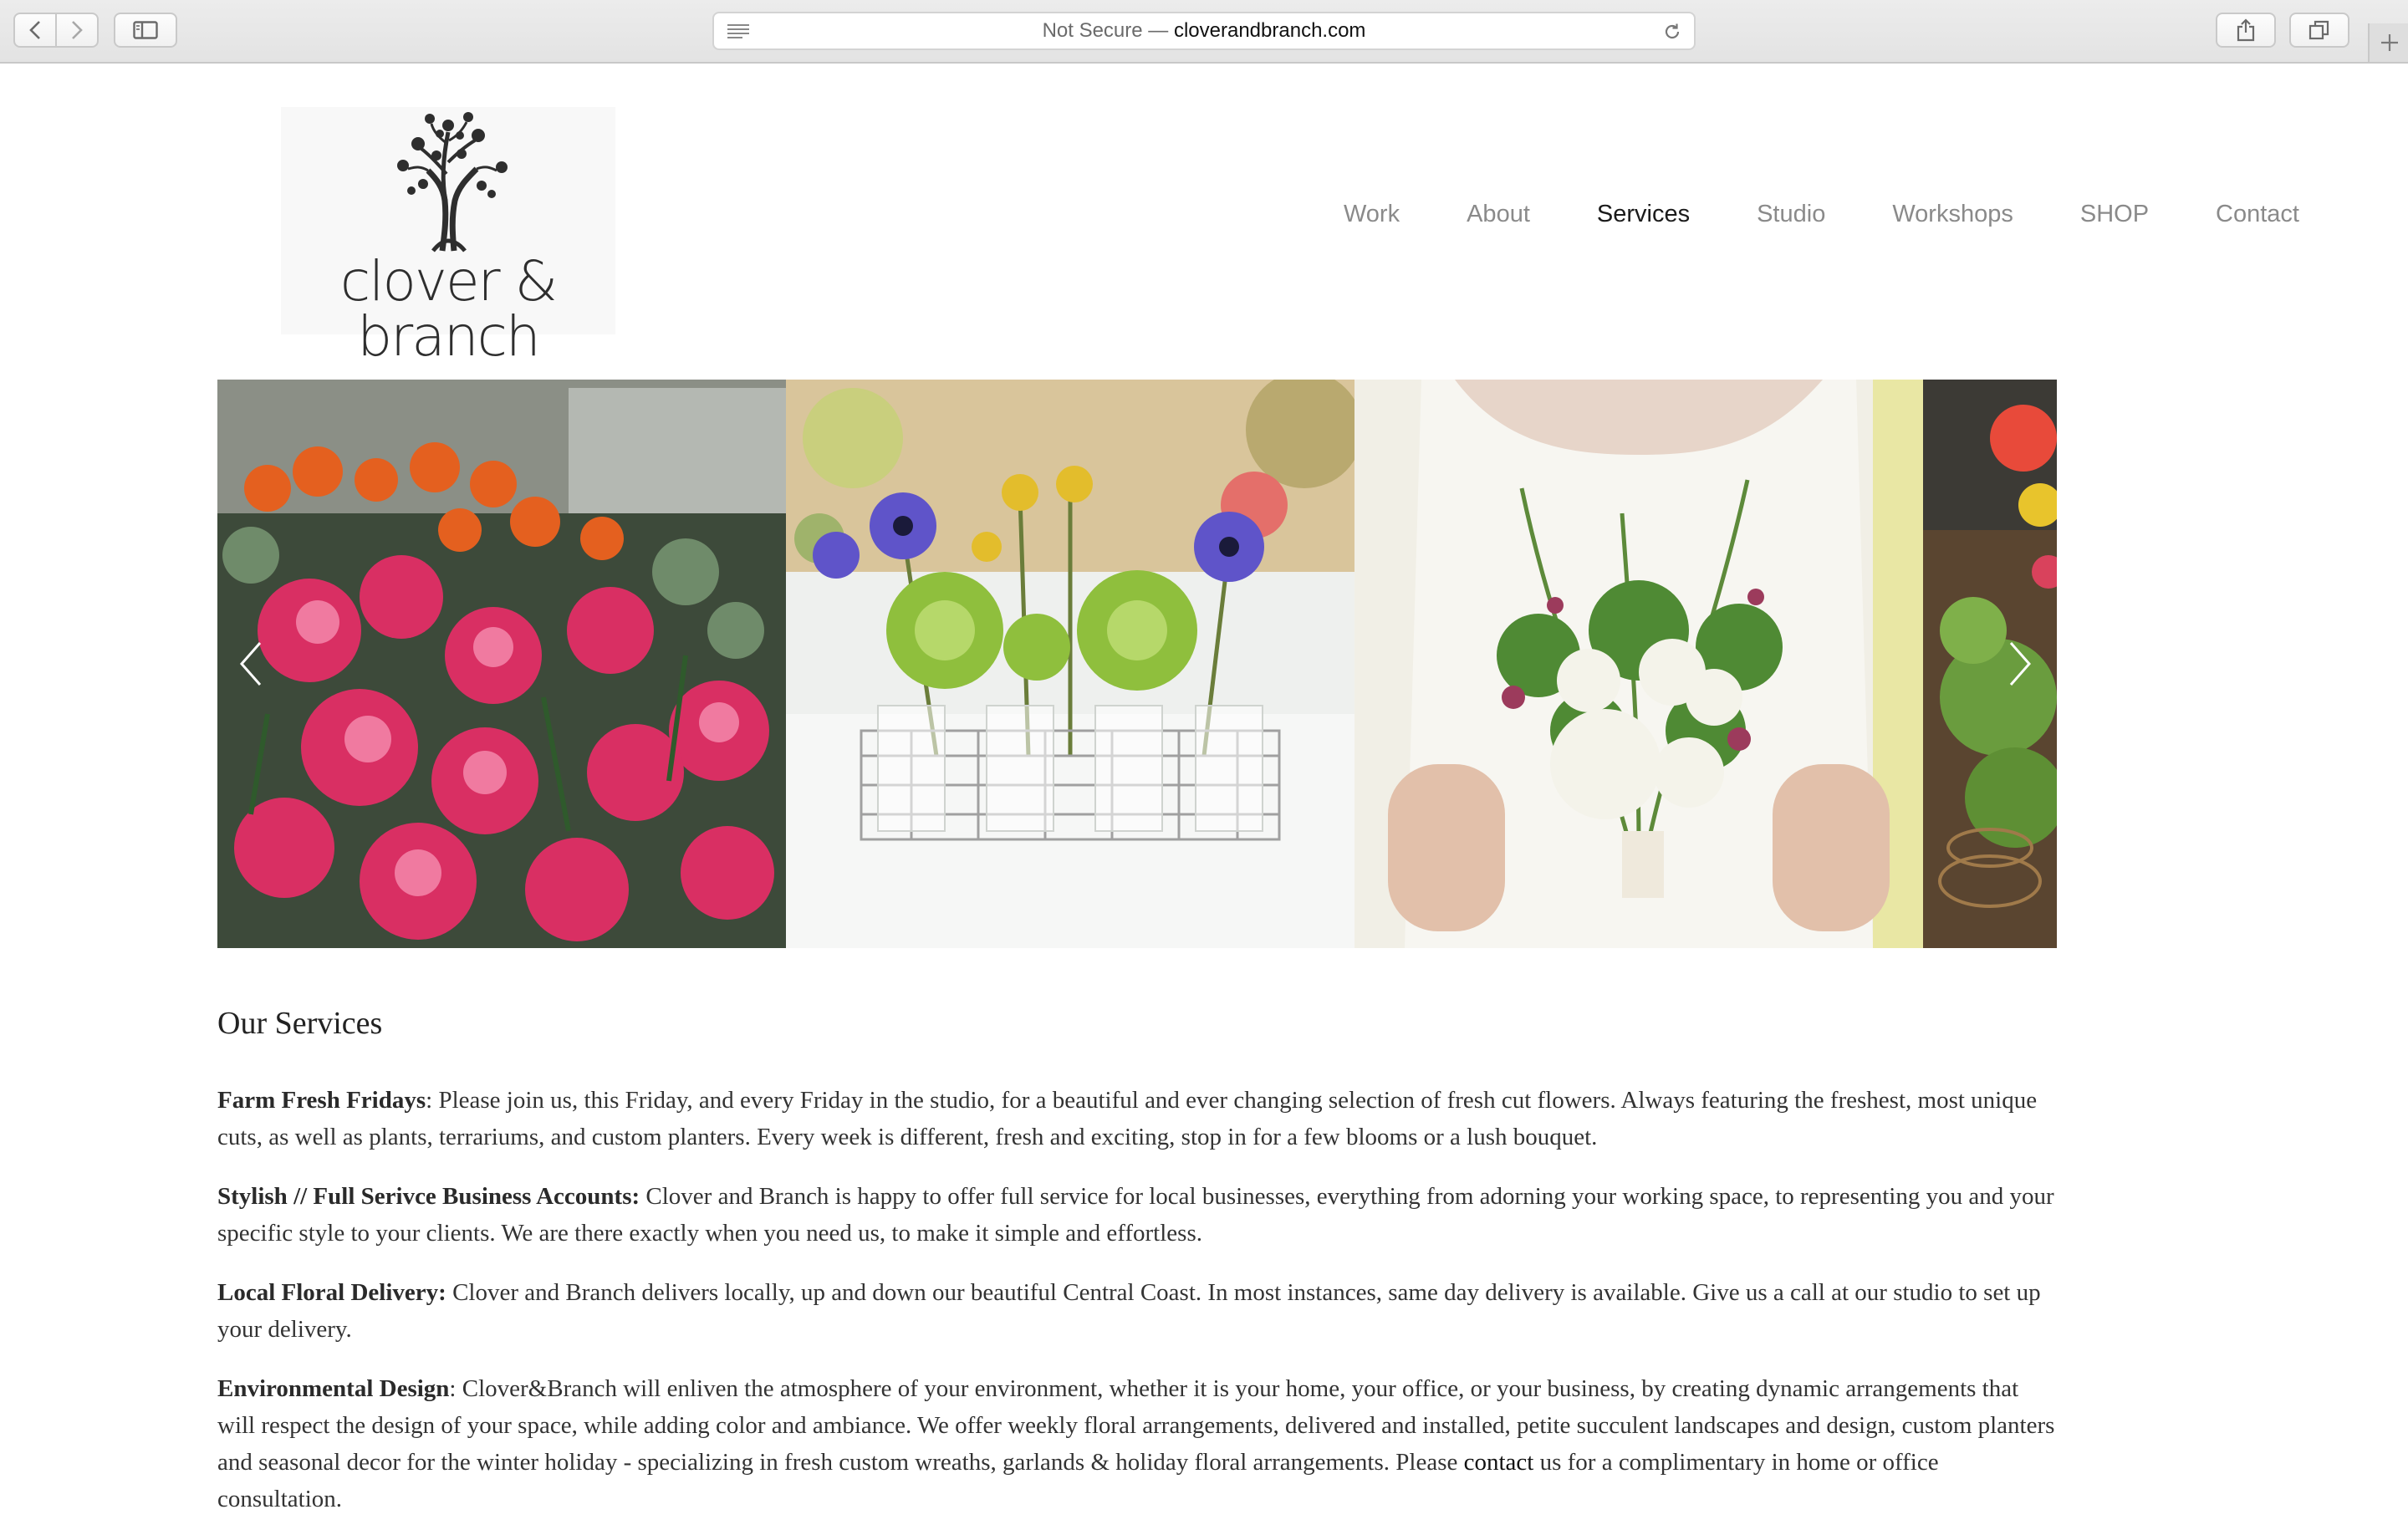  I want to click on url-host: cloverandbranch.com, so click(1270, 30).